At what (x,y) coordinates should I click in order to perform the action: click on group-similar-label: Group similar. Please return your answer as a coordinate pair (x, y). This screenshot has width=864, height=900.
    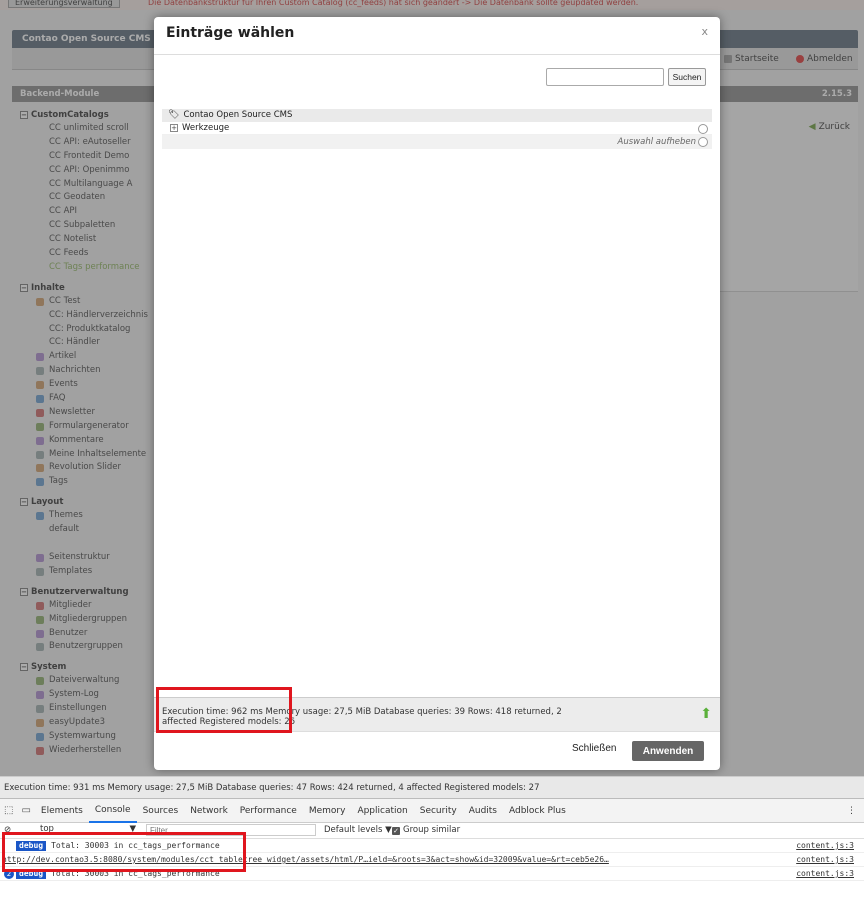
    Looking at the image, I should click on (432, 830).